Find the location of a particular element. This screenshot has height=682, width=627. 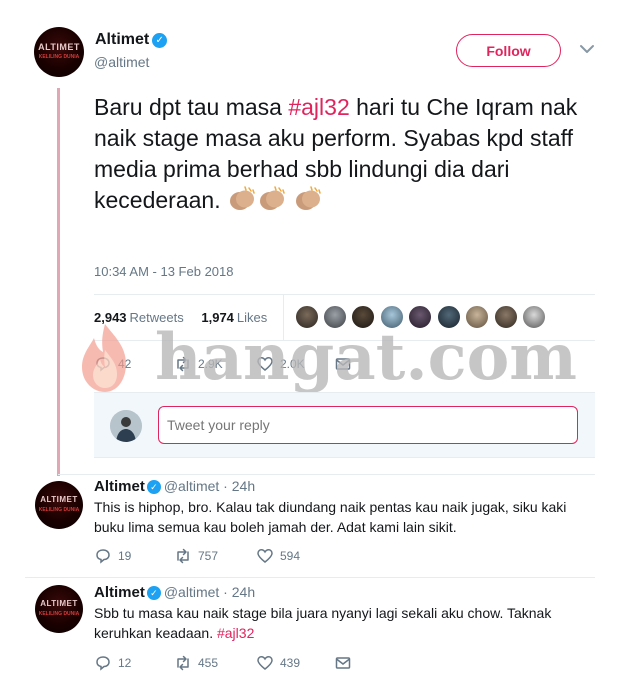

like-count: 439 is located at coordinates (290, 663).